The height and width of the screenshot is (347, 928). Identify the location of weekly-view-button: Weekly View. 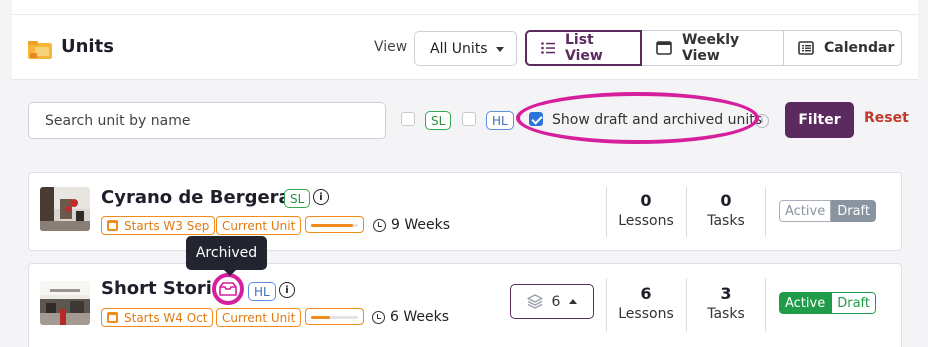
(712, 48).